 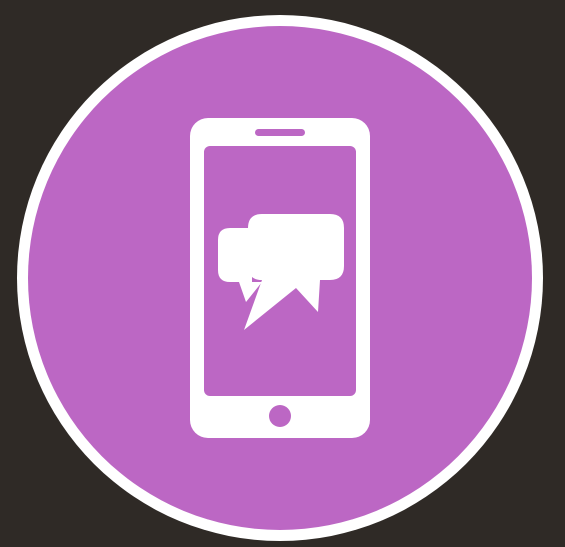 What do you see at coordinates (280, 132) in the screenshot?
I see `phone-speaker` at bounding box center [280, 132].